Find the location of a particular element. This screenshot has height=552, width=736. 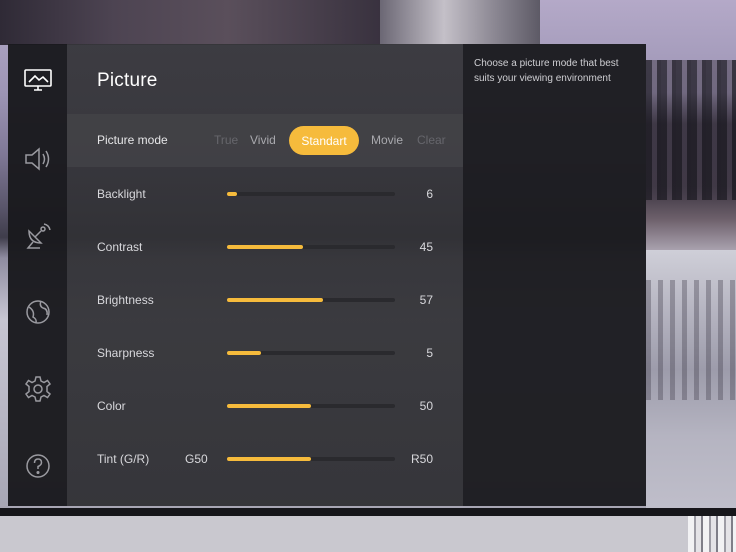

backlight-slider is located at coordinates (311, 194).